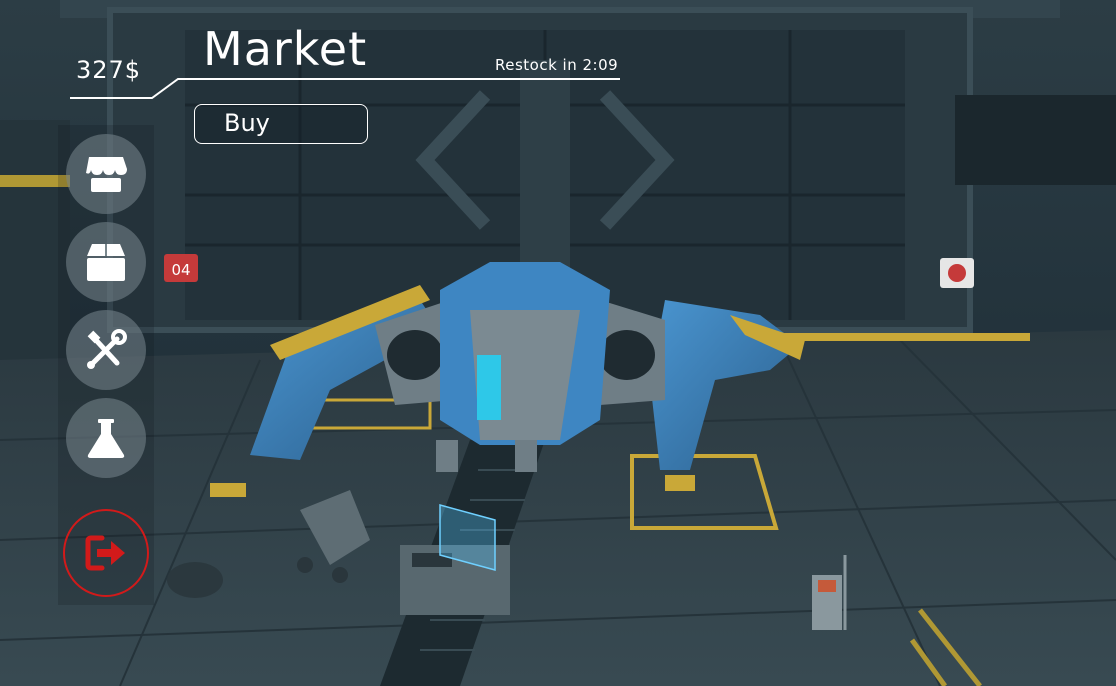  What do you see at coordinates (489, 387) in the screenshot?
I see `ship-cockpit-light` at bounding box center [489, 387].